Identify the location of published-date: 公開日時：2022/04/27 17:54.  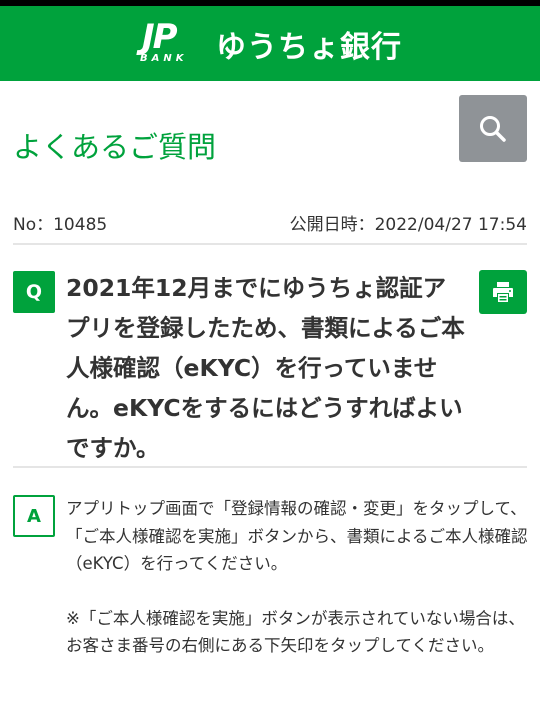
(408, 225).